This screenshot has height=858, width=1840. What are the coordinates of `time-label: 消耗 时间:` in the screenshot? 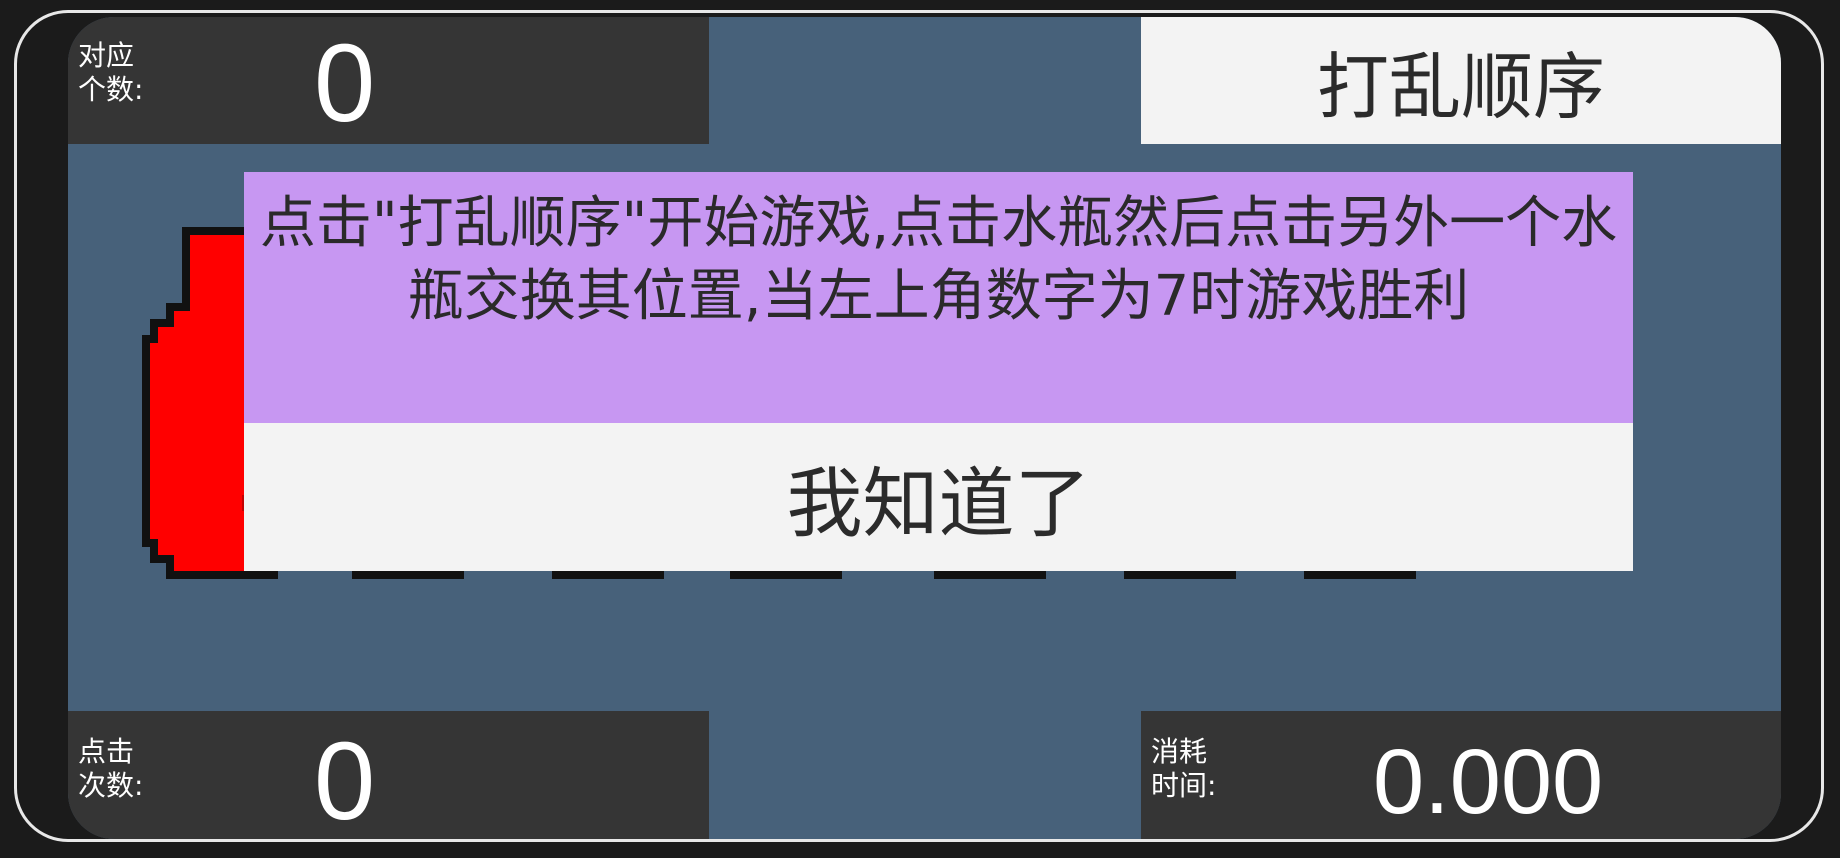 It's located at (1184, 768).